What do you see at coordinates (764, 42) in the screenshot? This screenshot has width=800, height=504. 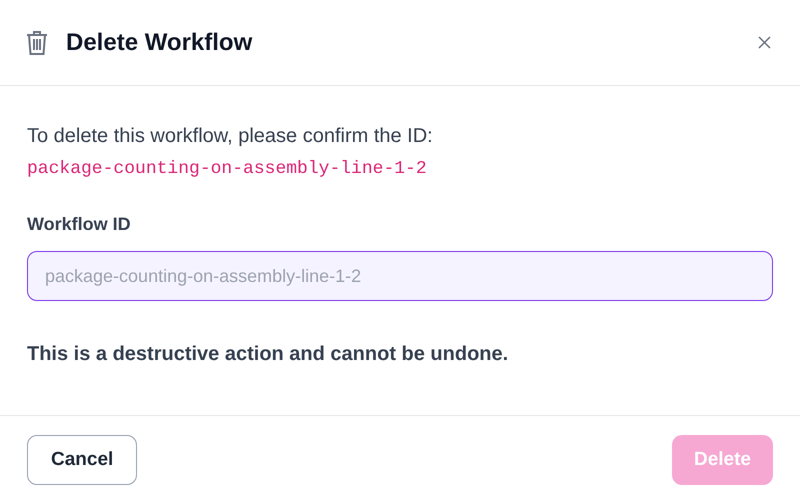 I see `close-icon` at bounding box center [764, 42].